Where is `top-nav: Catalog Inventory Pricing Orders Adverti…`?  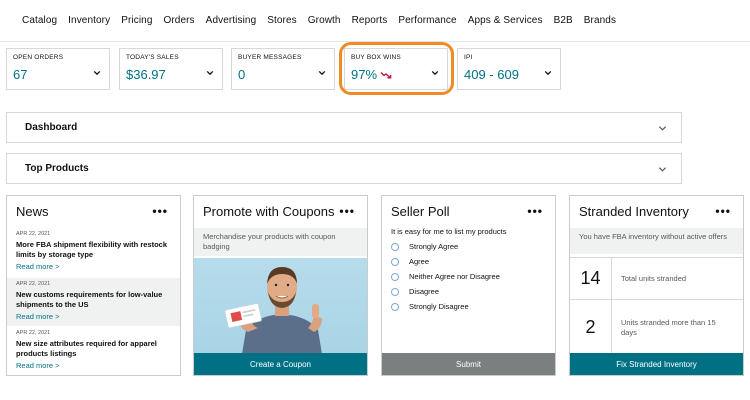
top-nav: Catalog Inventory Pricing Orders Adverti… is located at coordinates (375, 21).